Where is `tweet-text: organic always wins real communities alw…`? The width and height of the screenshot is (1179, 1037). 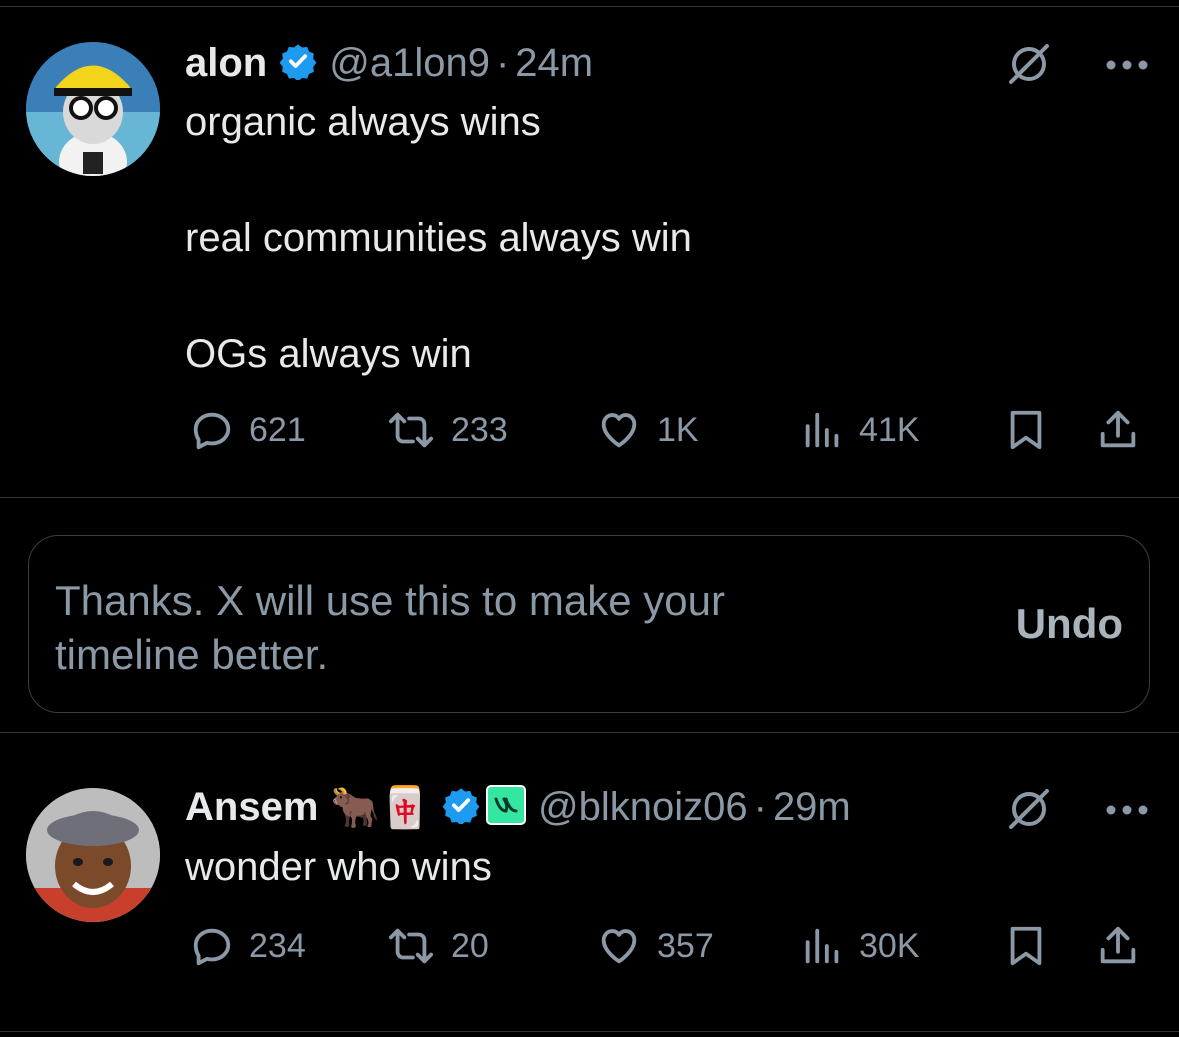 tweet-text: organic always wins real communities alw… is located at coordinates (438, 238).